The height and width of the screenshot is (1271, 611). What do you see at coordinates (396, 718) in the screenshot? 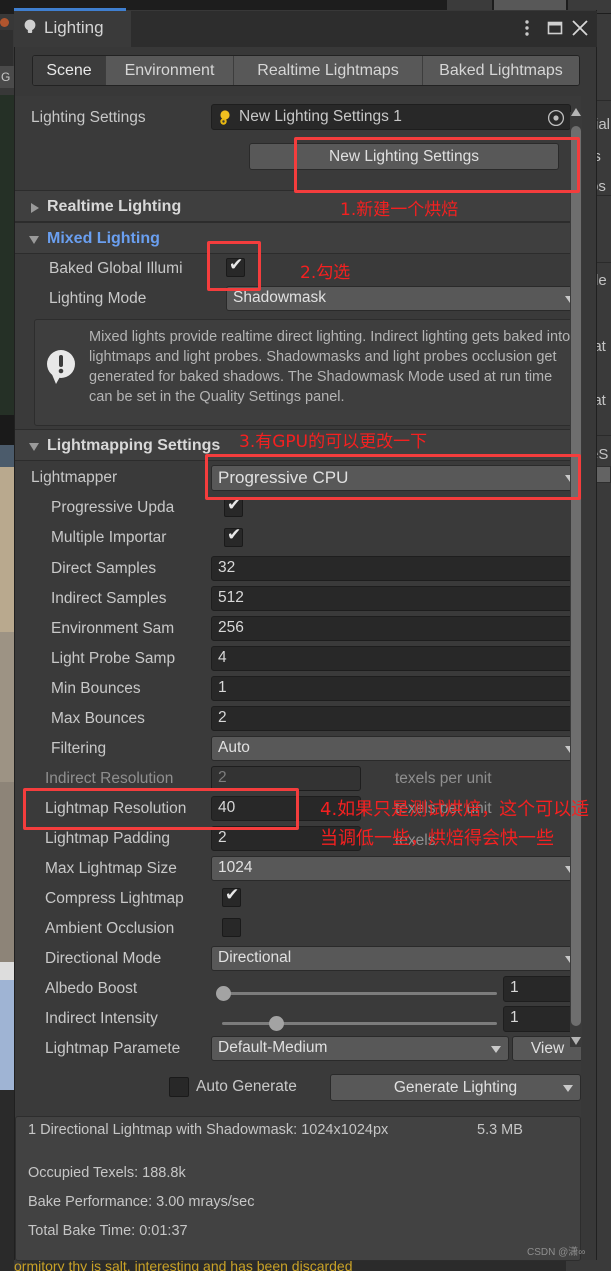
I see `max-bounces-input: 2` at bounding box center [396, 718].